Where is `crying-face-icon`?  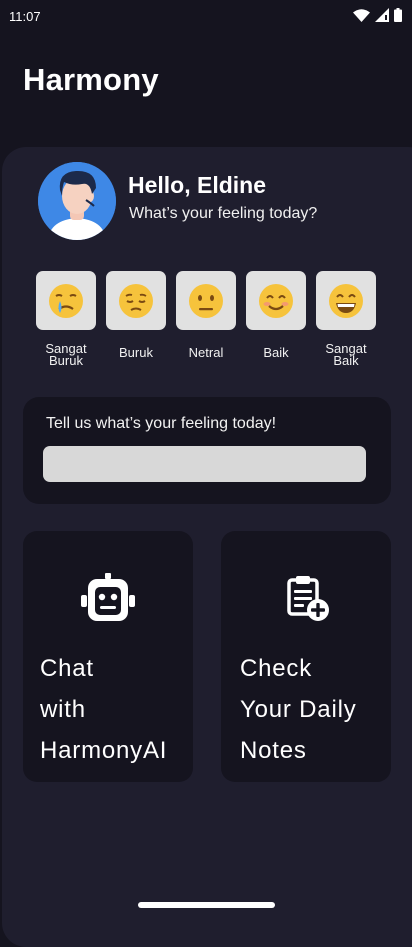
crying-face-icon is located at coordinates (66, 300).